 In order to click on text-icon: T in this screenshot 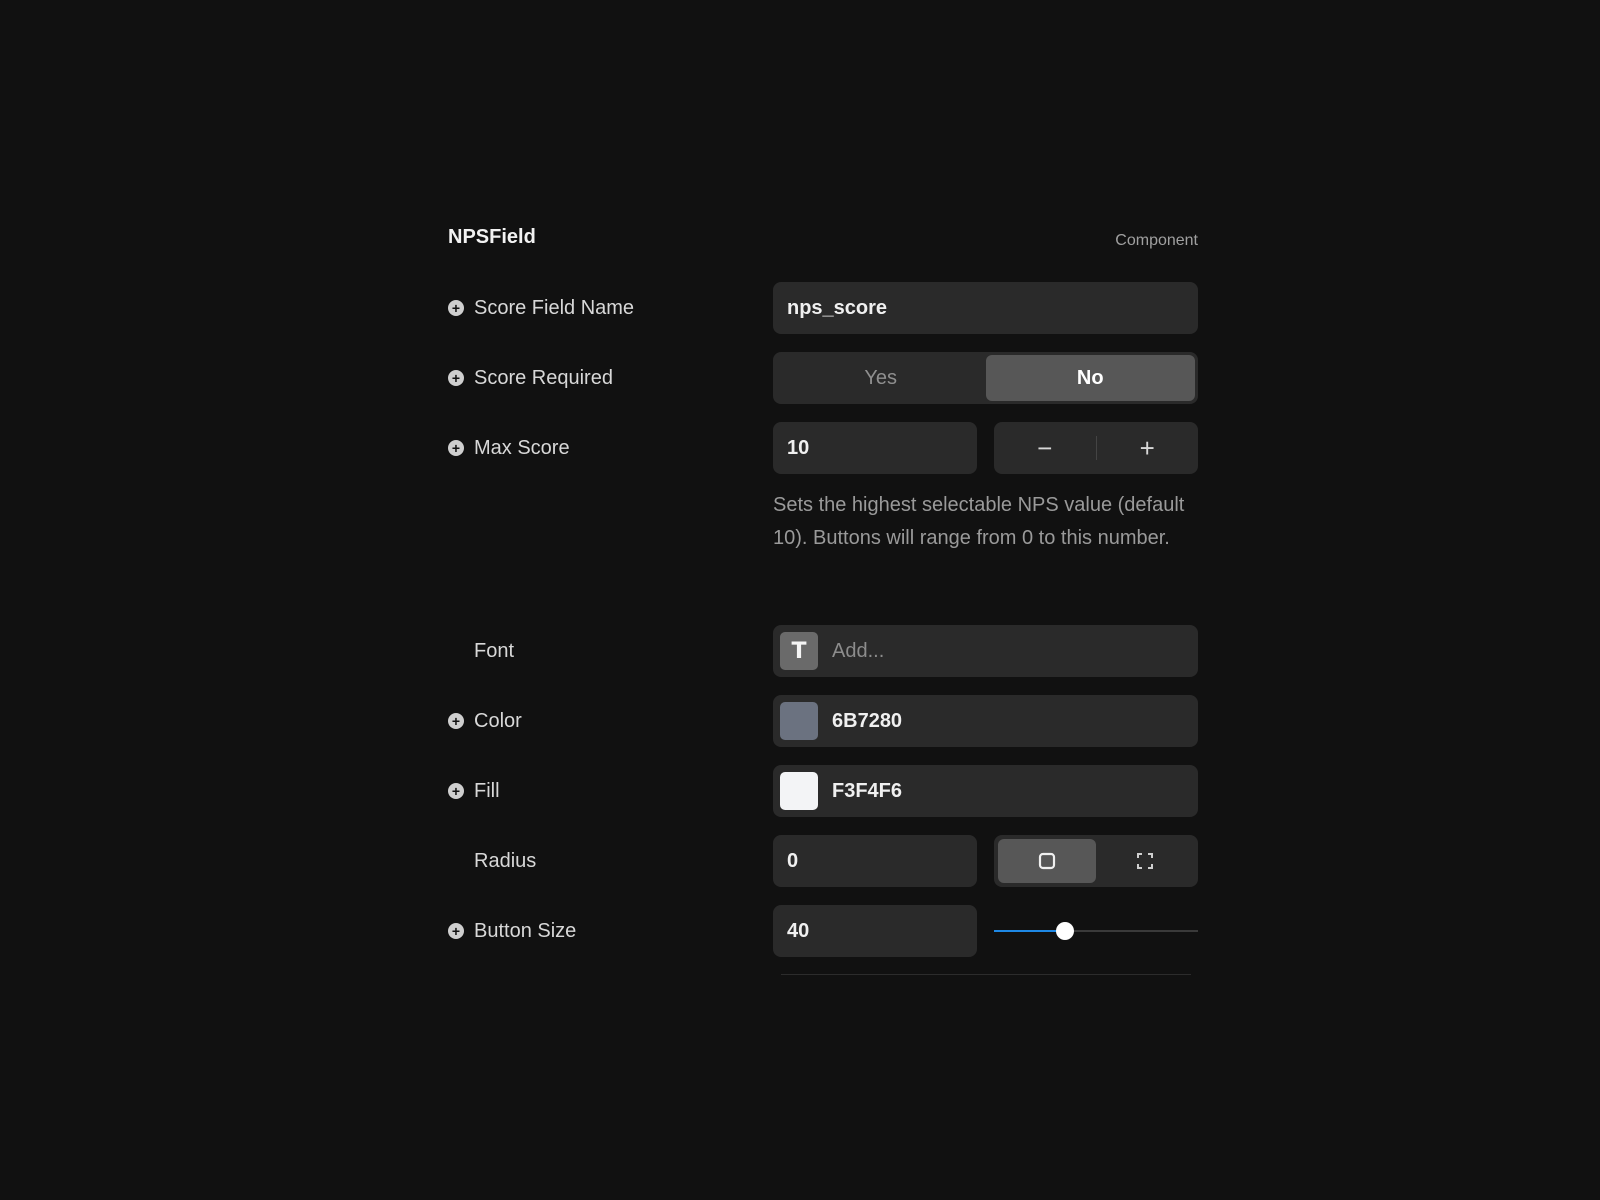, I will do `click(799, 651)`.